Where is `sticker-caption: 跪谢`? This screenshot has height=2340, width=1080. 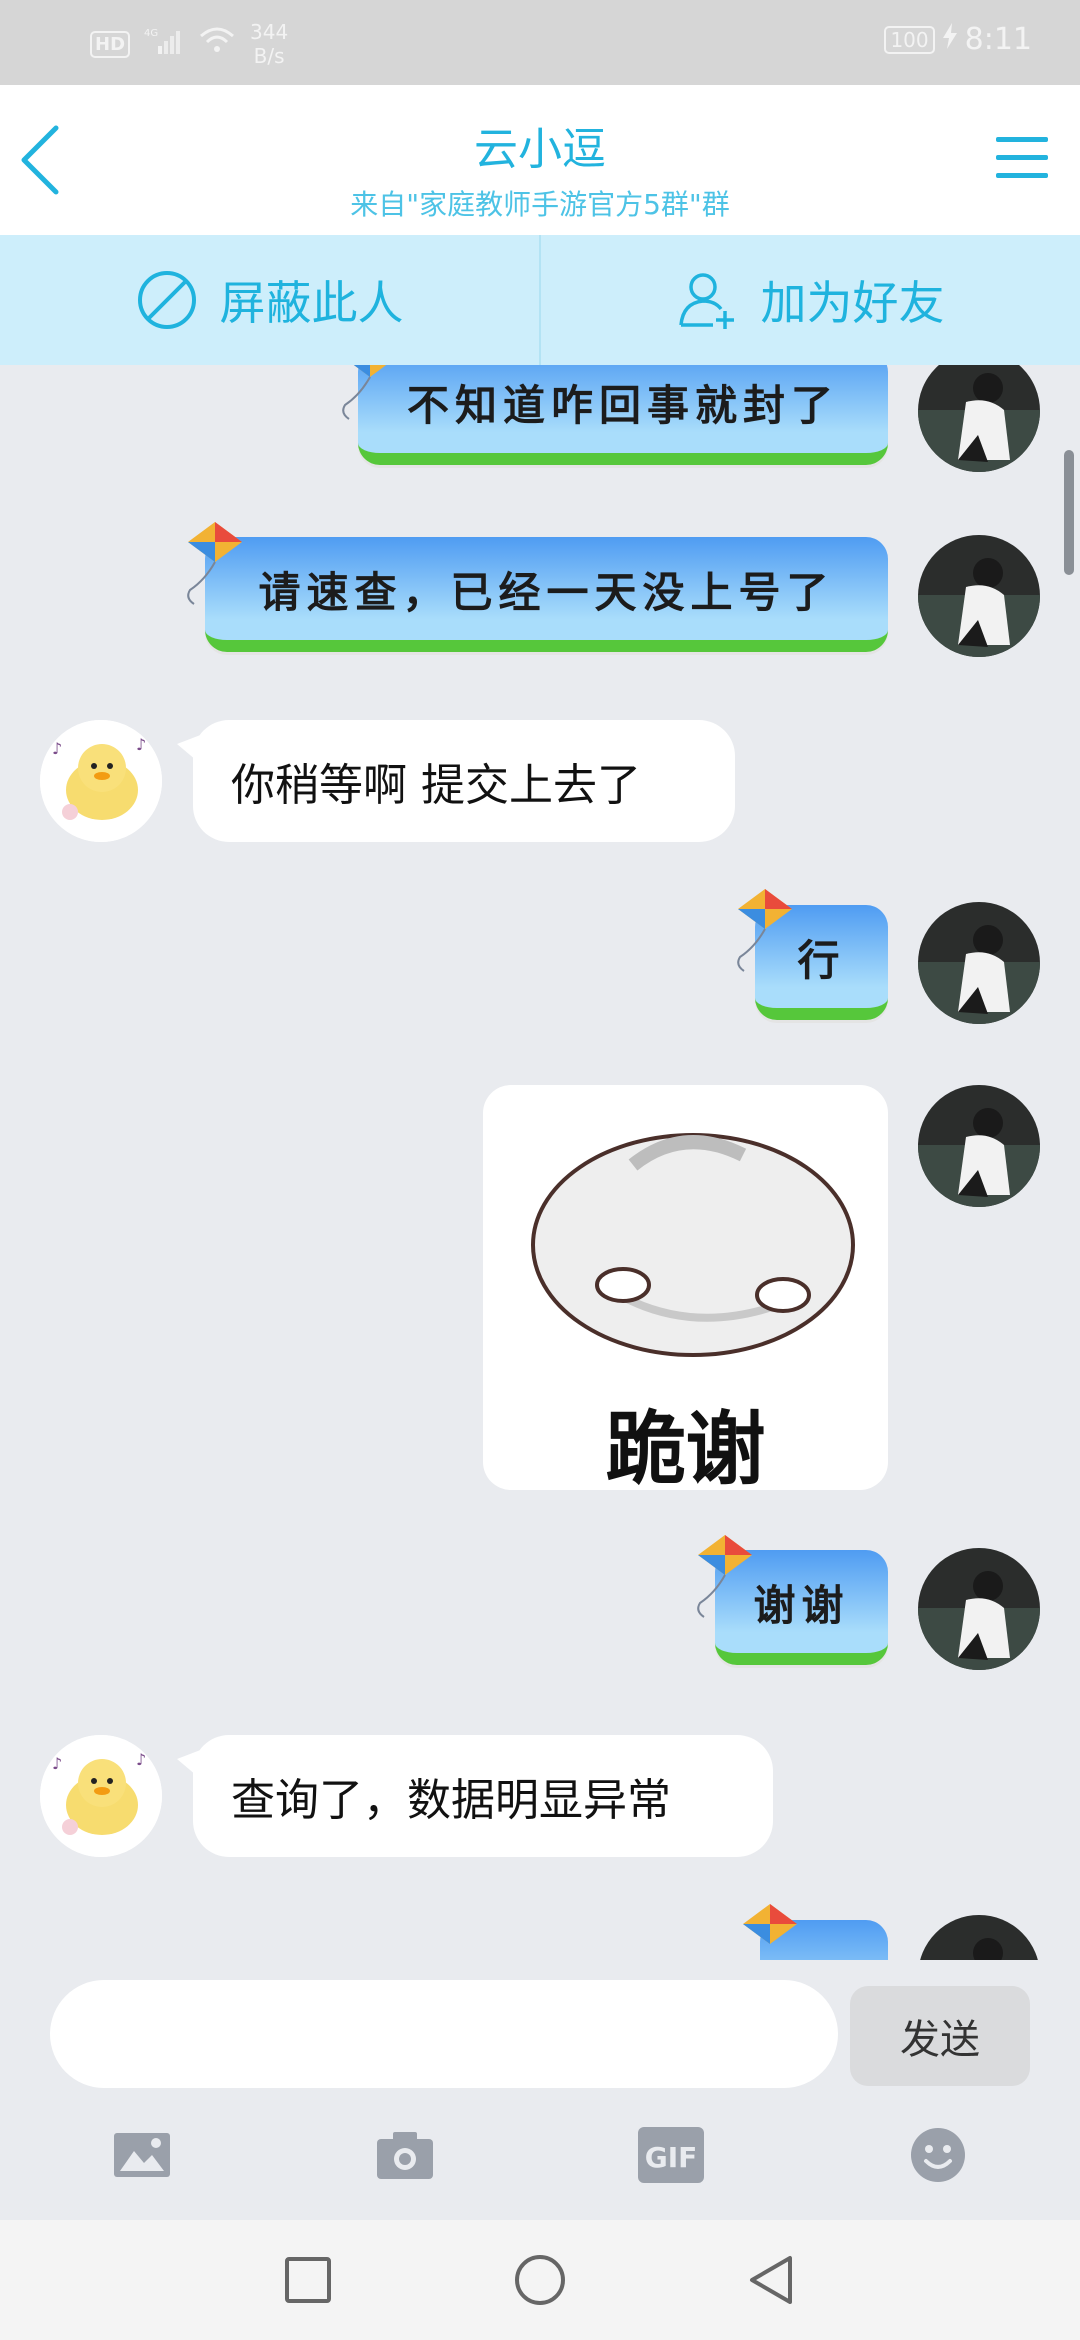
sticker-caption: 跪谢 is located at coordinates (685, 1446).